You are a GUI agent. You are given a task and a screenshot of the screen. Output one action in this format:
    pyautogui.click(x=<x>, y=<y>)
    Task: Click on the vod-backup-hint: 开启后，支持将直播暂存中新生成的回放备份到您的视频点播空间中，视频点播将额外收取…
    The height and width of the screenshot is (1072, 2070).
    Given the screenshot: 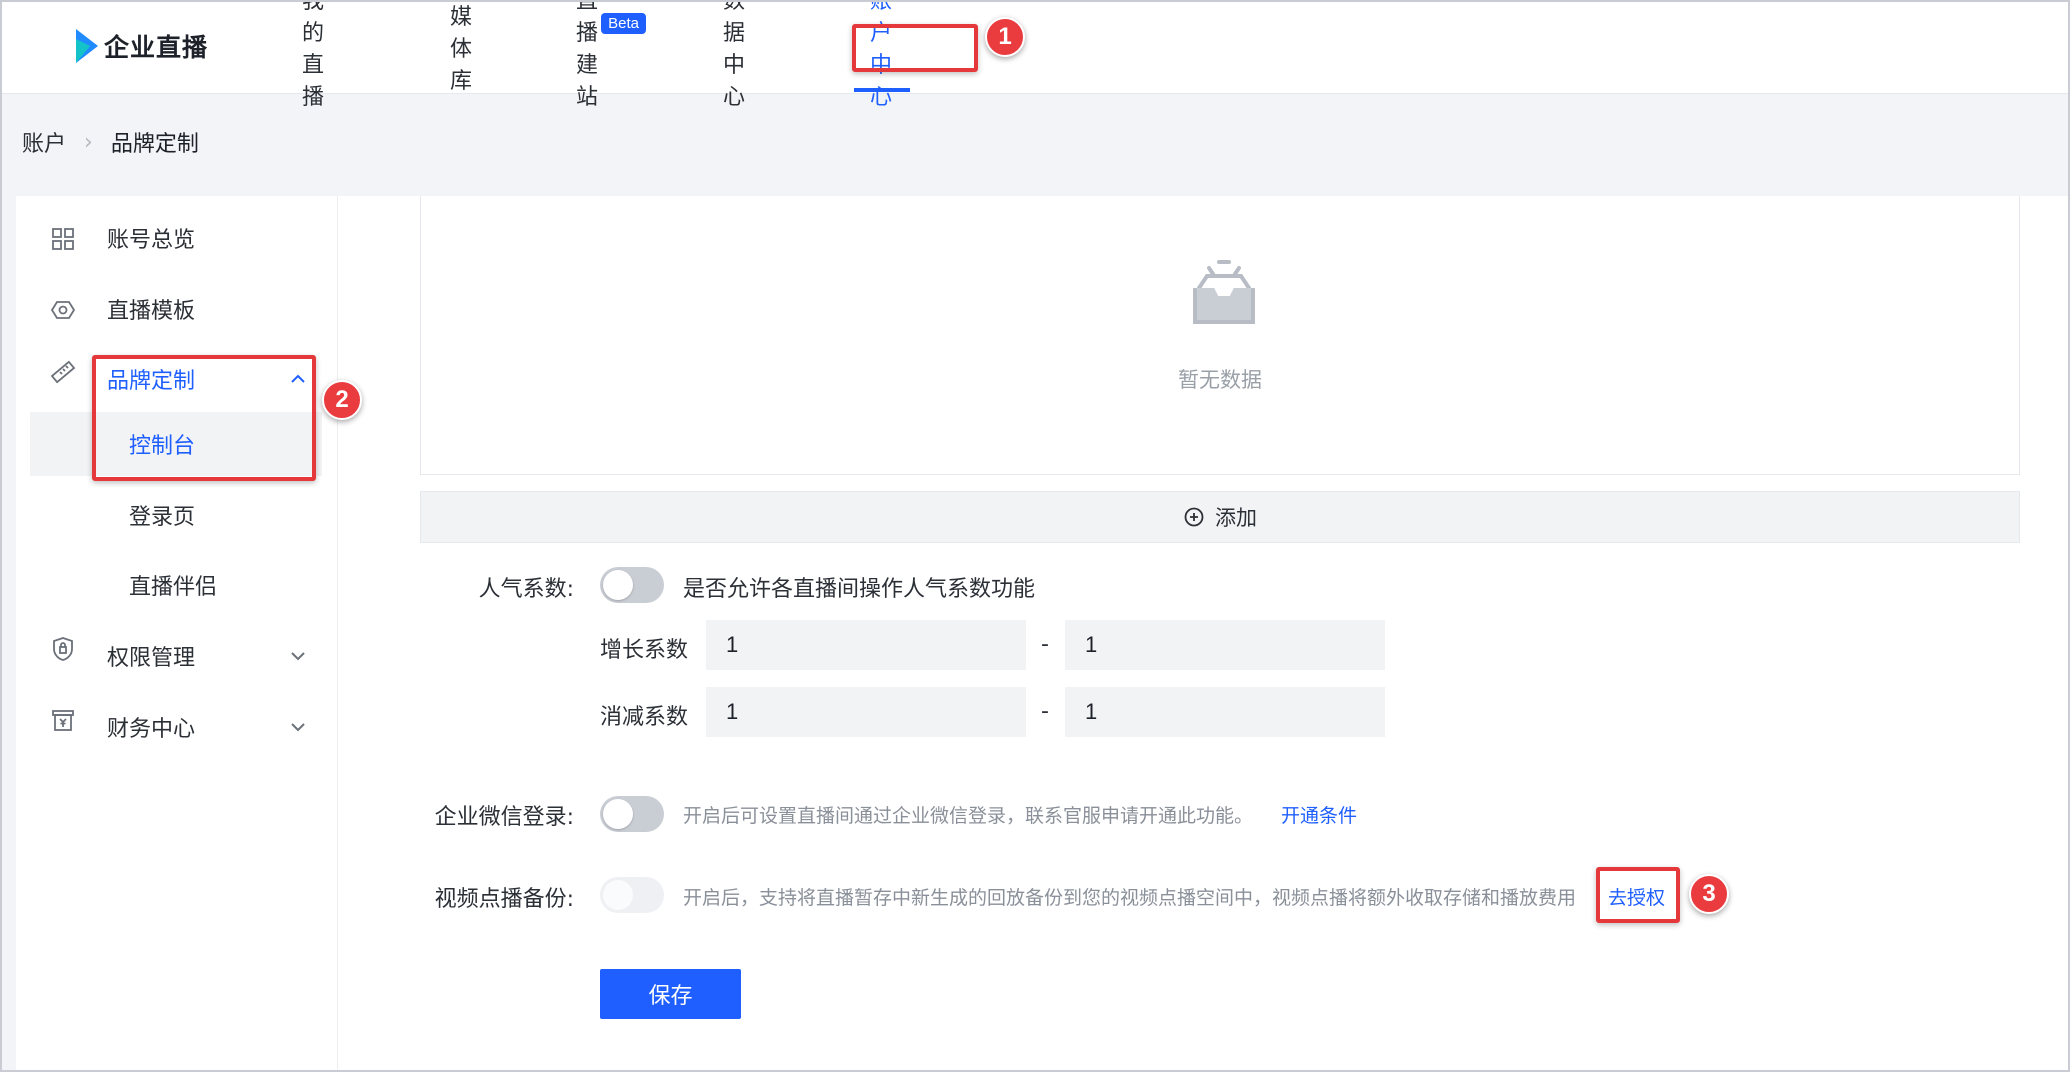 What is the action you would take?
    pyautogui.click(x=1130, y=898)
    